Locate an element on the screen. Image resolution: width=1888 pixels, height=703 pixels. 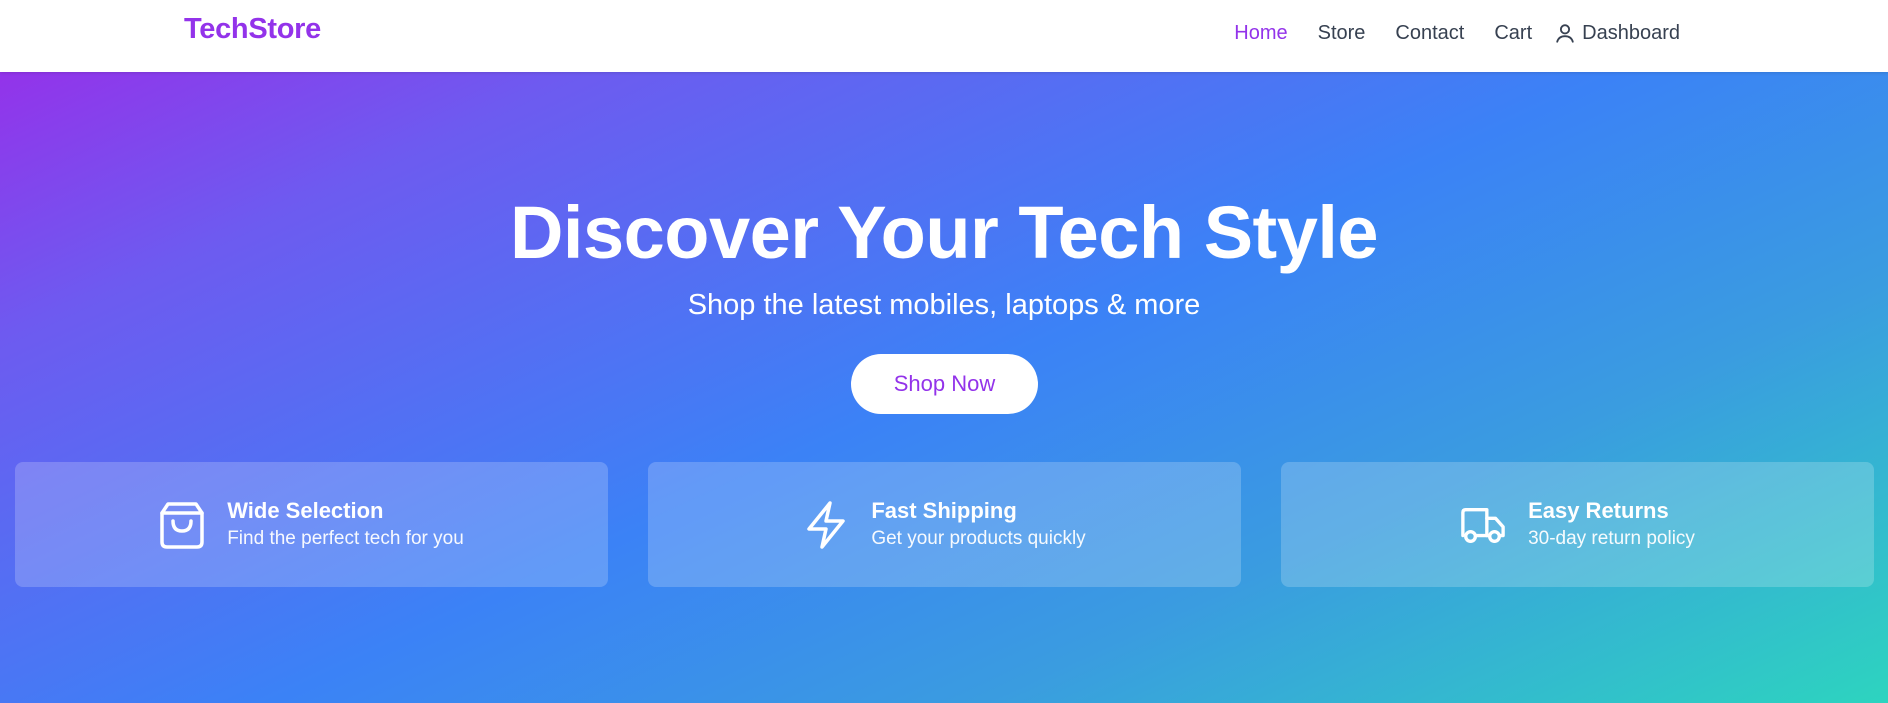
feature-title: Fast Shipping is located at coordinates (944, 510).